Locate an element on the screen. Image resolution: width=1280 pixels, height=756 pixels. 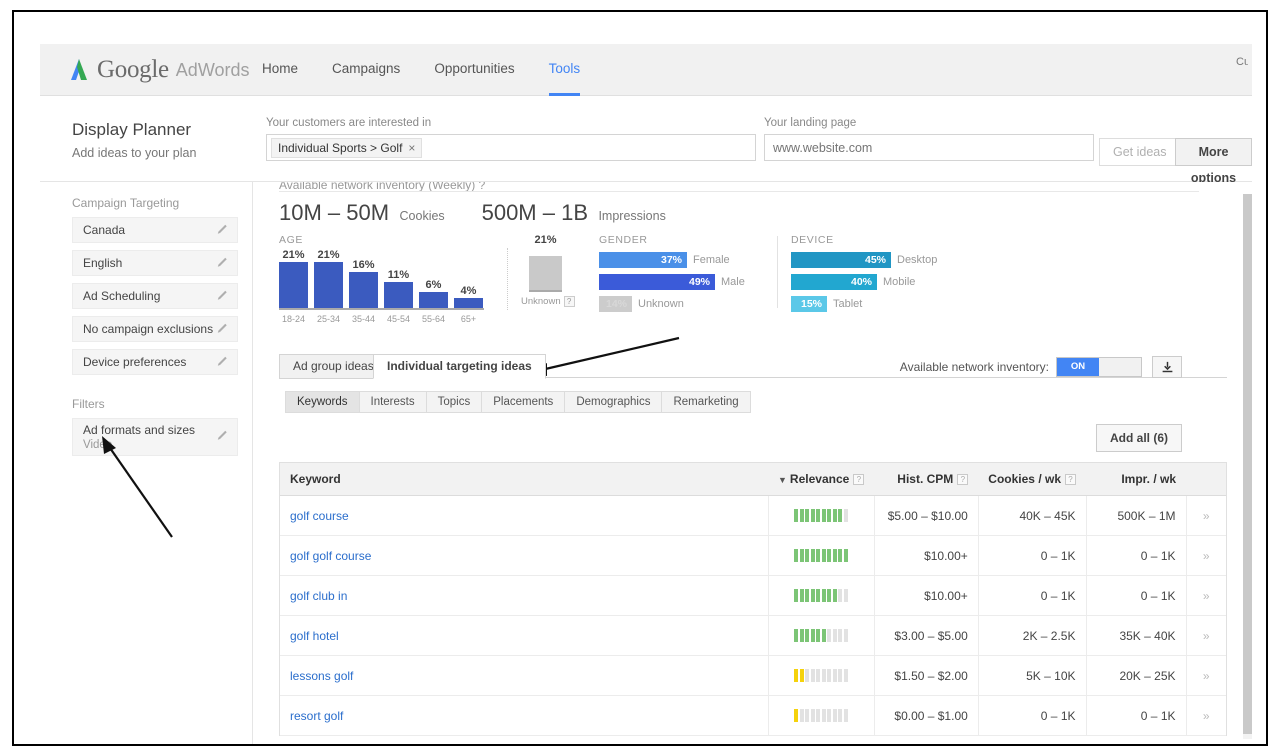
sidebar-item-english: English is located at coordinates (155, 263).